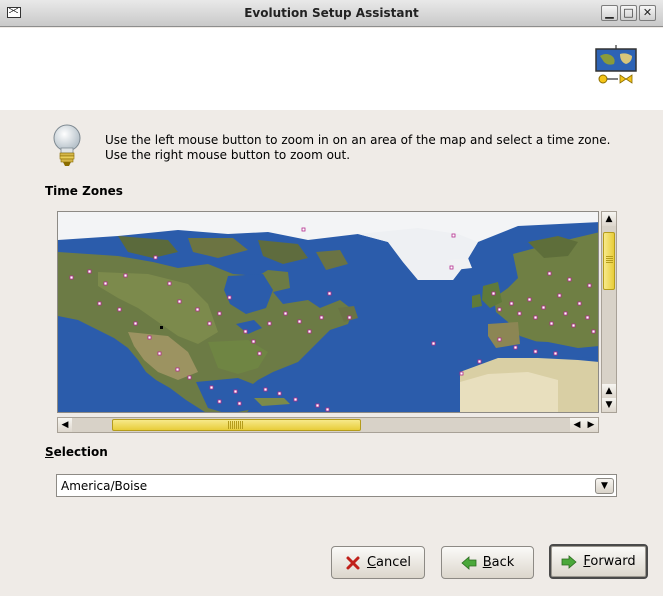  Describe the element at coordinates (469, 562) in the screenshot. I see `arrow-left-icon` at that location.